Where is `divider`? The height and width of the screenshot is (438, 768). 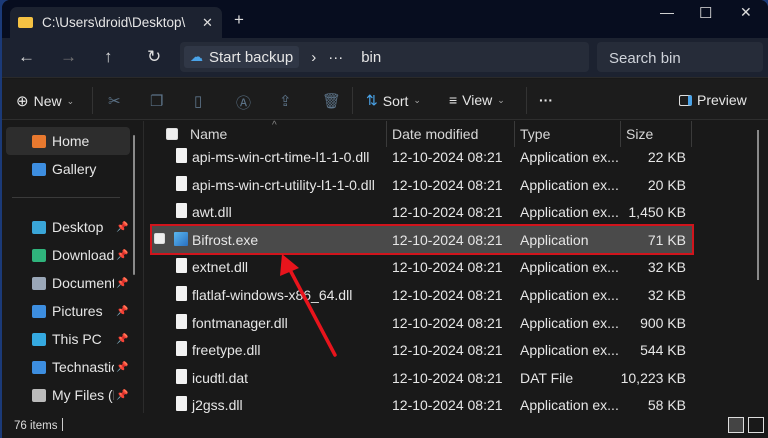
divider is located at coordinates (62, 424).